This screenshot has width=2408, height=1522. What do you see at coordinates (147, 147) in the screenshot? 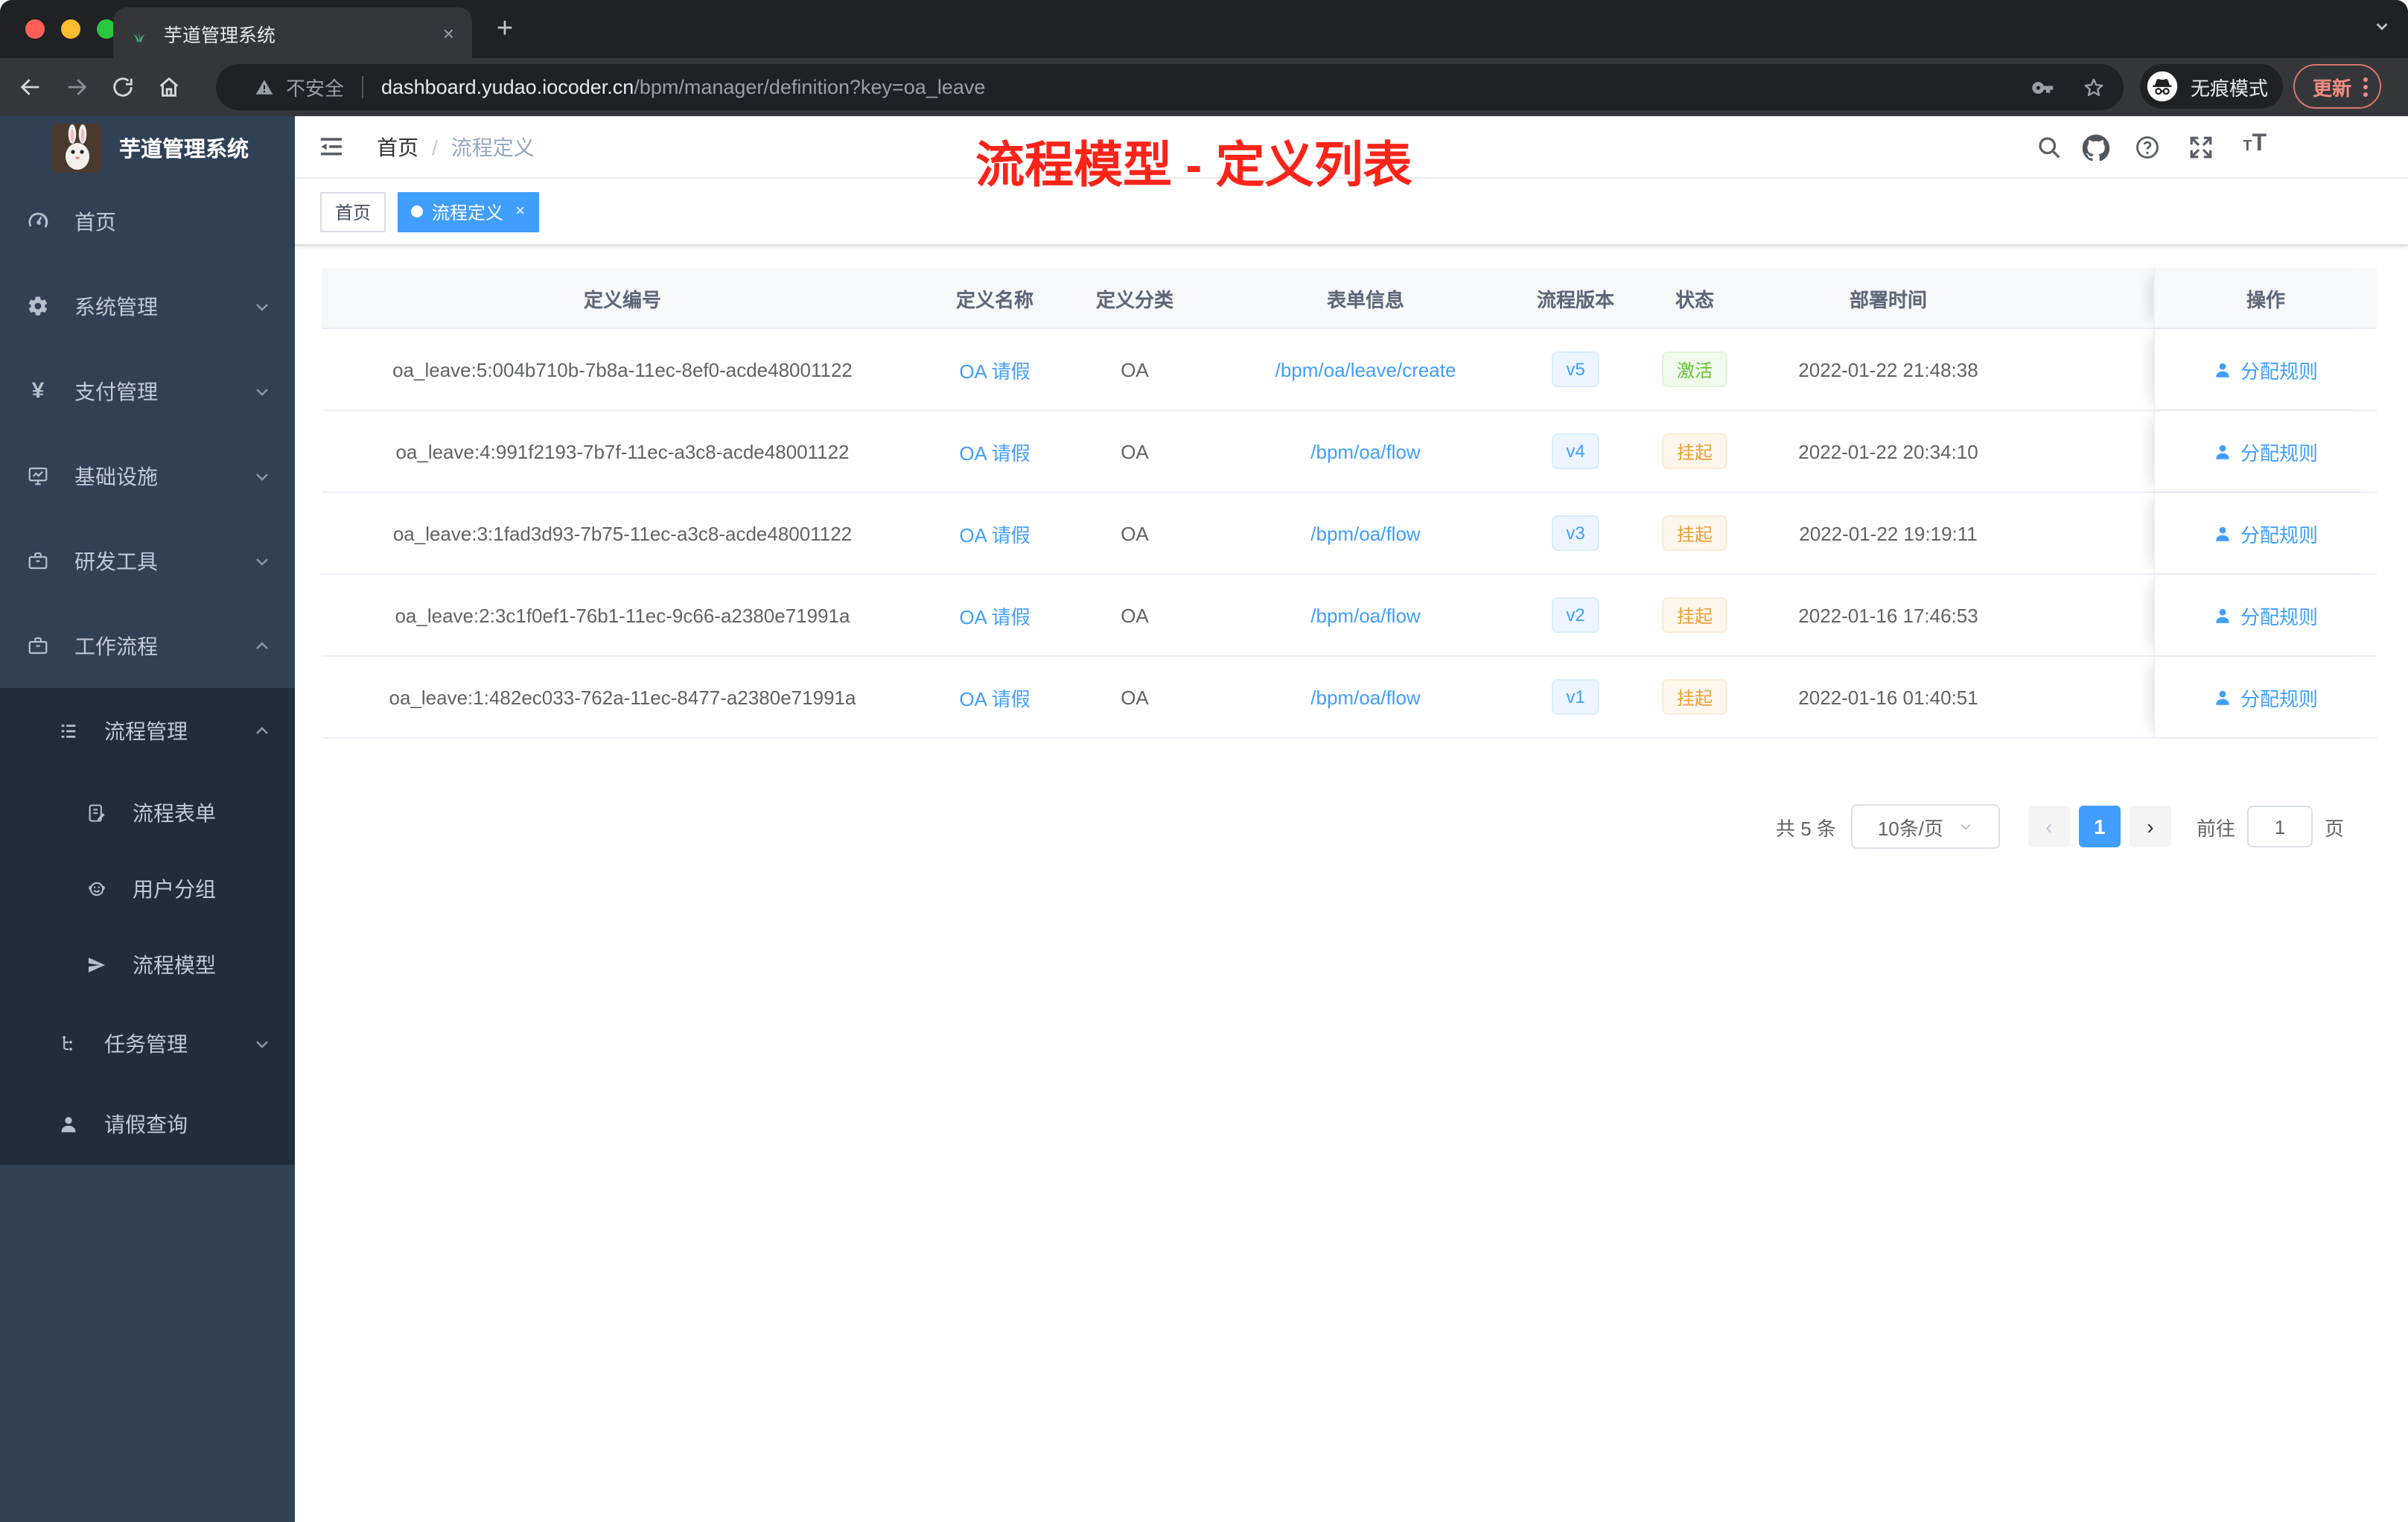
I see `sidebar-logo: 芋道管理系统` at bounding box center [147, 147].